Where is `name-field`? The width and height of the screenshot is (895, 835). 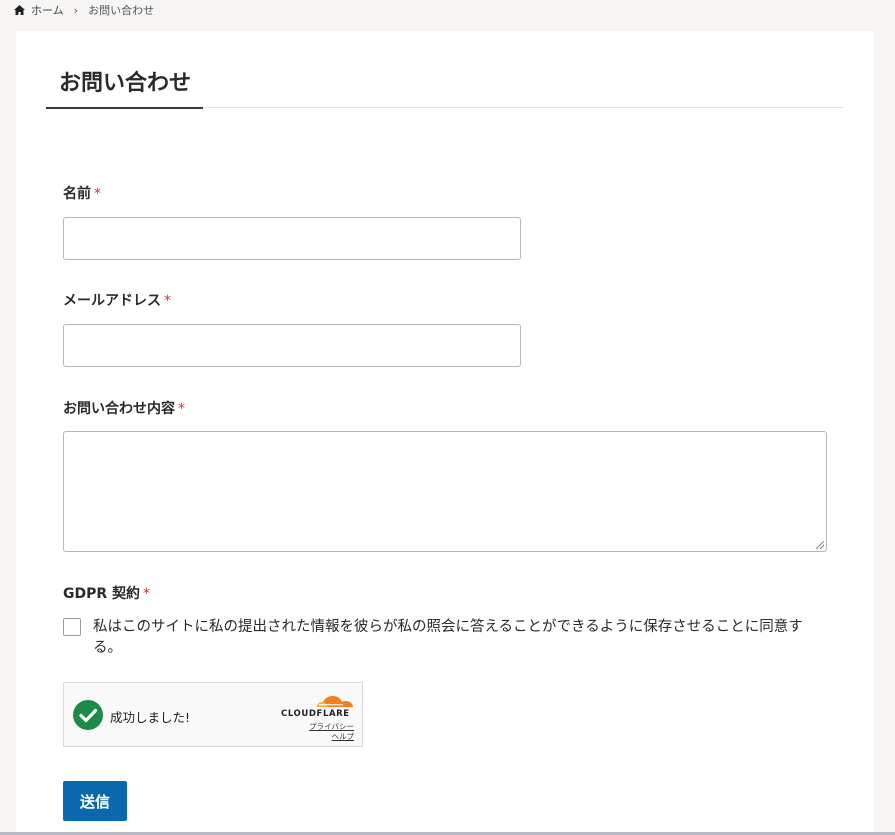
name-field is located at coordinates (292, 238).